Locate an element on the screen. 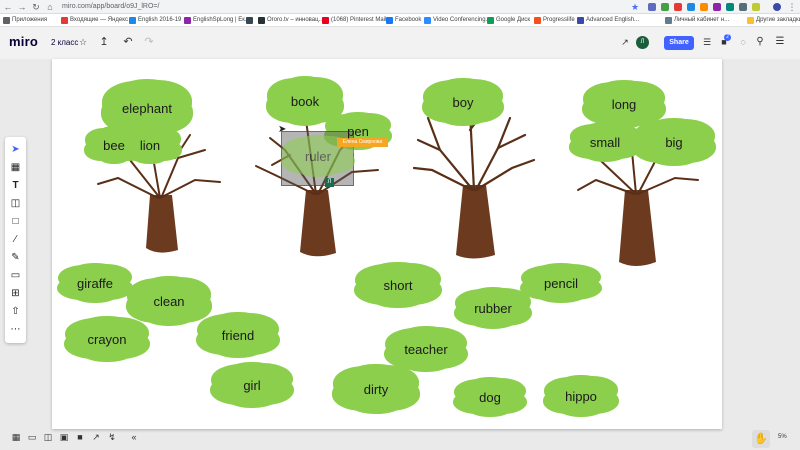 Image resolution: width=800 pixels, height=450 pixels. templates-icon: ▦ is located at coordinates (15, 168).